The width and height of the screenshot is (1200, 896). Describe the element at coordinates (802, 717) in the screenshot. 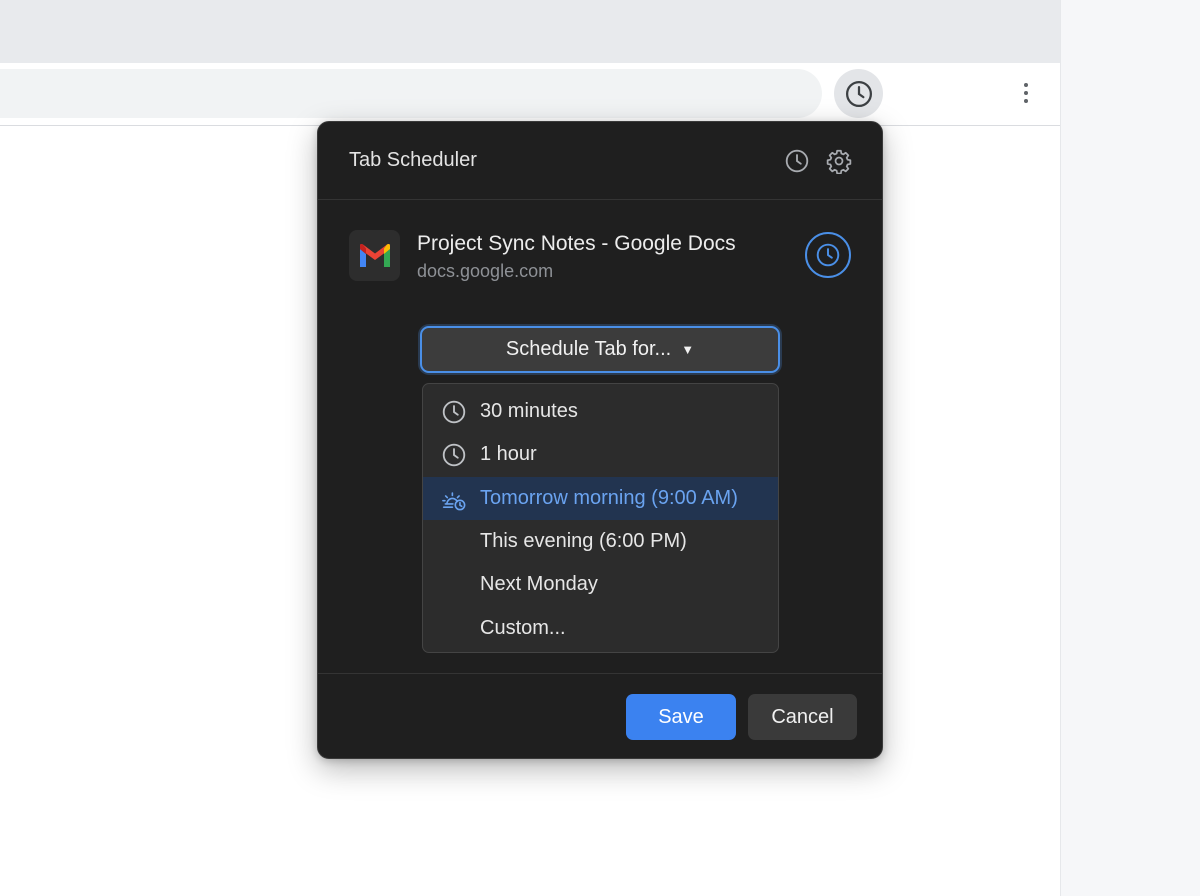

I see `cancel-button: Cancel` at that location.